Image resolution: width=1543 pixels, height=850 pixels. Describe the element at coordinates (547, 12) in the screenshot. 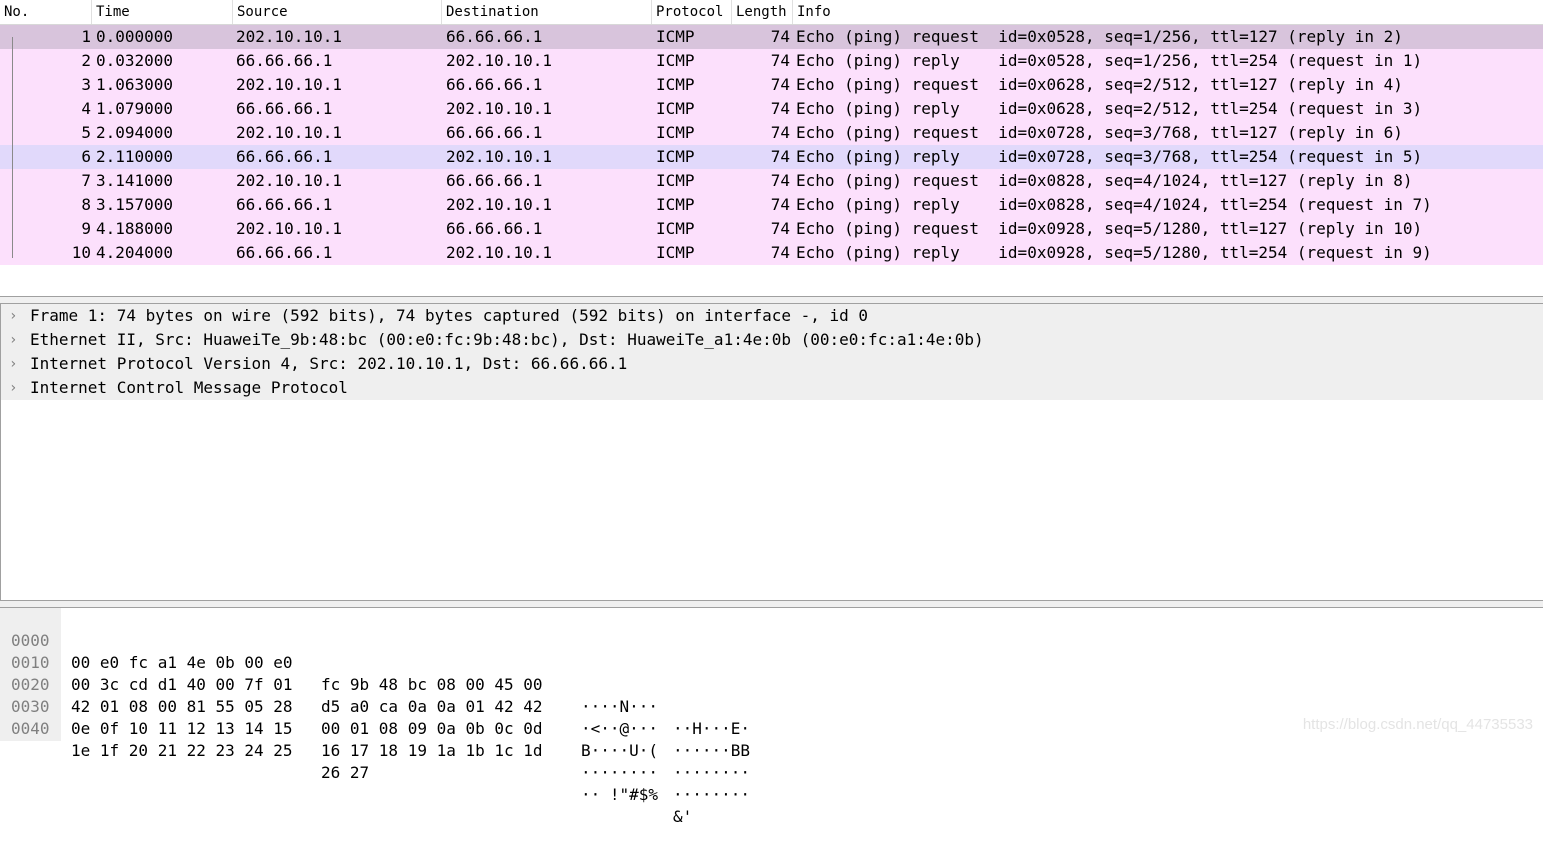

I see `column-header-destination: Destination` at that location.